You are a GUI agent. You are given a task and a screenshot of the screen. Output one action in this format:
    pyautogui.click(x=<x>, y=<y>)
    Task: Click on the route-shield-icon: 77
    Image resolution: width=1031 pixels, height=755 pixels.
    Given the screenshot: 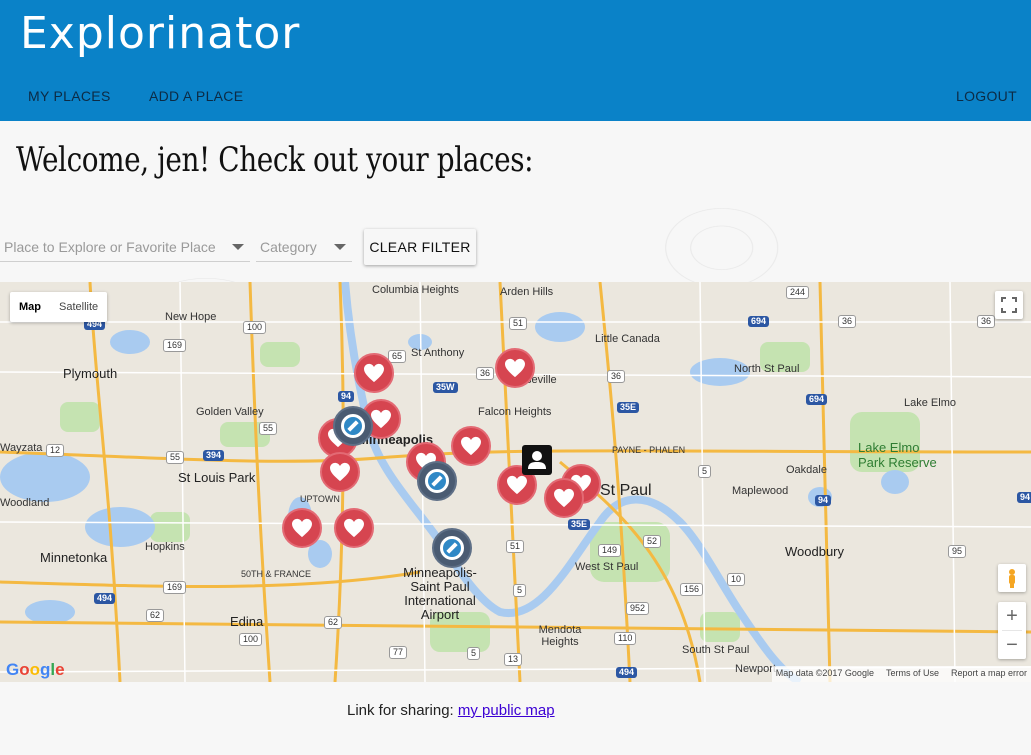 What is the action you would take?
    pyautogui.click(x=398, y=652)
    